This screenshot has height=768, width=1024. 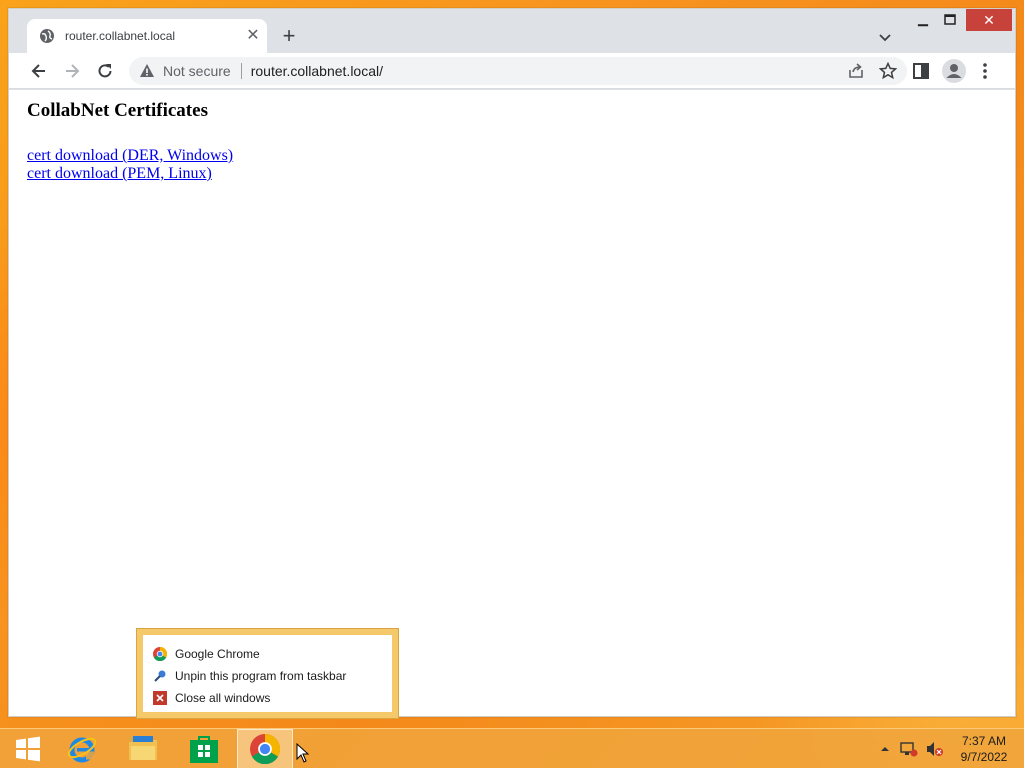 I want to click on store-icon, so click(x=204, y=749).